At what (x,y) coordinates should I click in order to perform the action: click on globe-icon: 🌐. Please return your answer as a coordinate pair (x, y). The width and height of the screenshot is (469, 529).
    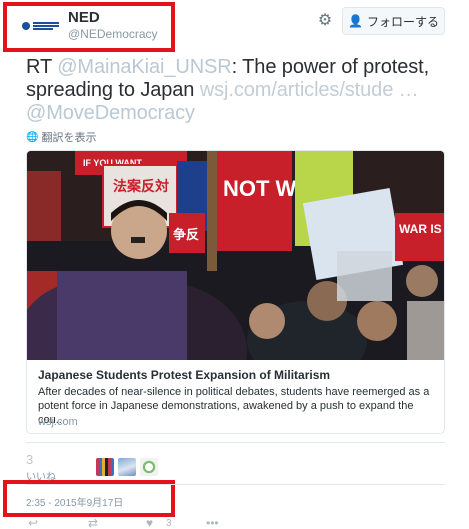
    Looking at the image, I should click on (32, 137).